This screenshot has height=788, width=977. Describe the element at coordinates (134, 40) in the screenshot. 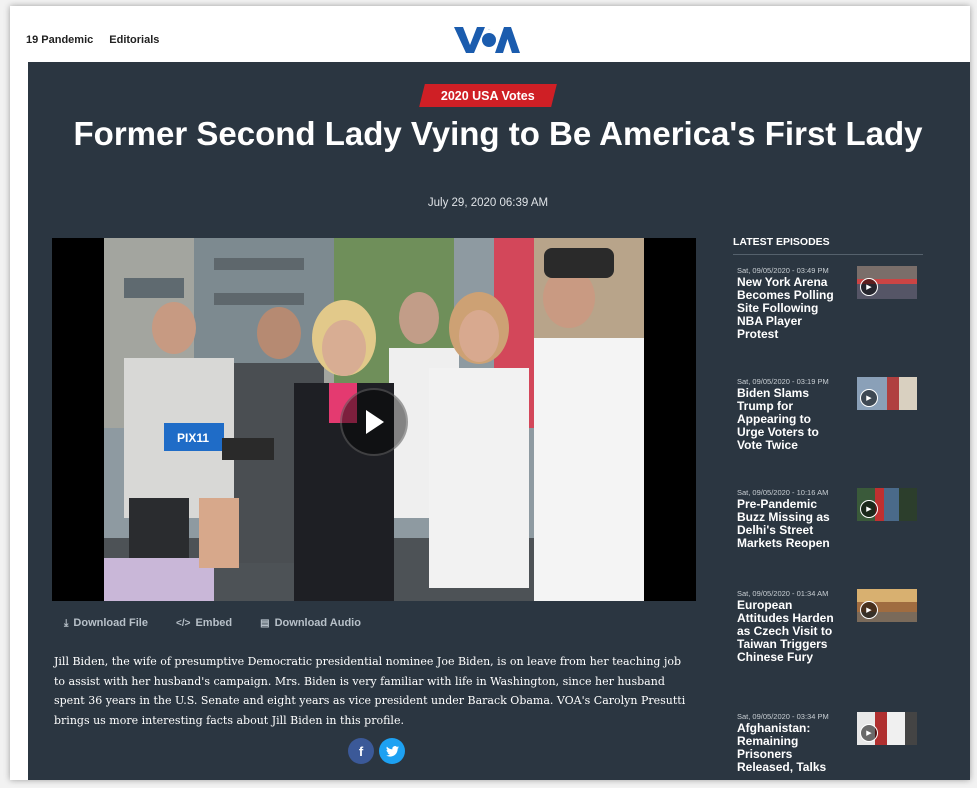

I see `nav-item-editorials: Editorials` at that location.